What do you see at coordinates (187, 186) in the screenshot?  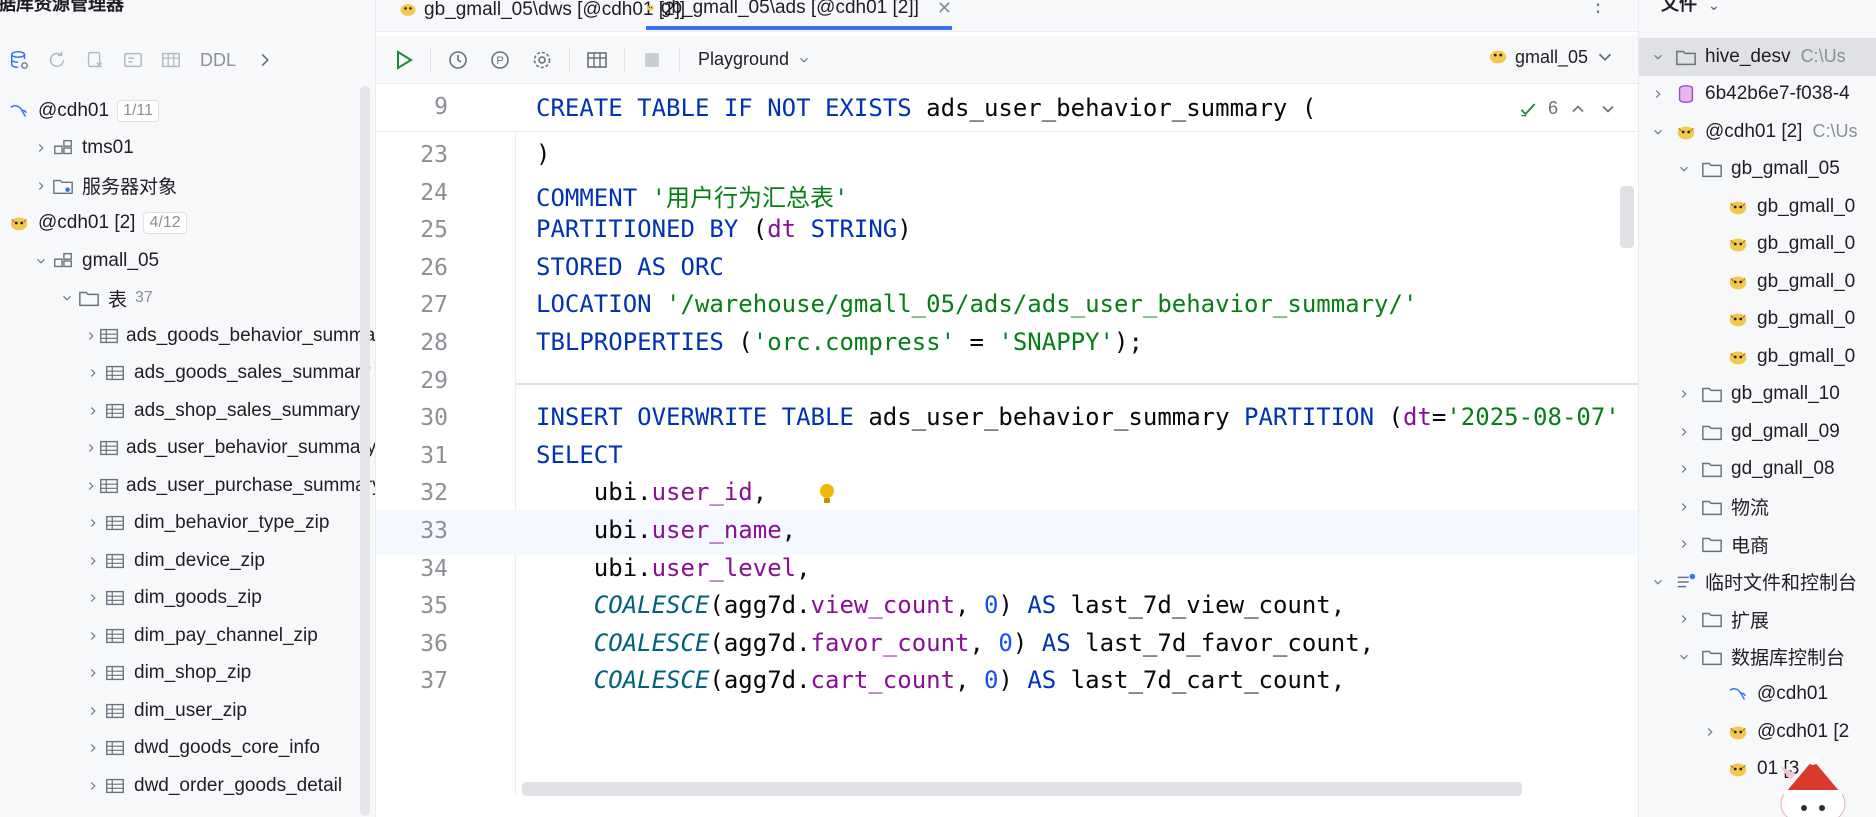 I see `tree-item-item: 服务器对象` at bounding box center [187, 186].